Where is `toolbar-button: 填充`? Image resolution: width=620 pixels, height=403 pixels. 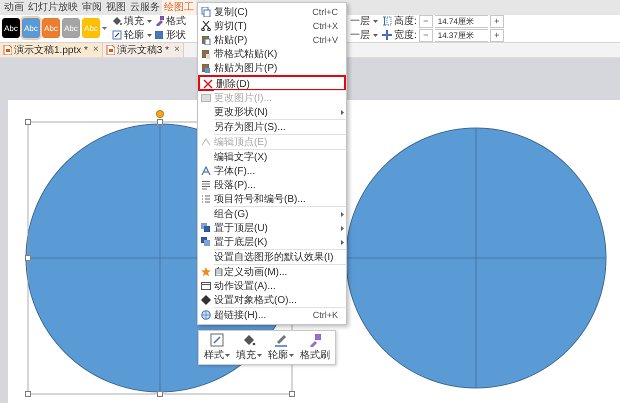 toolbar-button: 填充 is located at coordinates (249, 347).